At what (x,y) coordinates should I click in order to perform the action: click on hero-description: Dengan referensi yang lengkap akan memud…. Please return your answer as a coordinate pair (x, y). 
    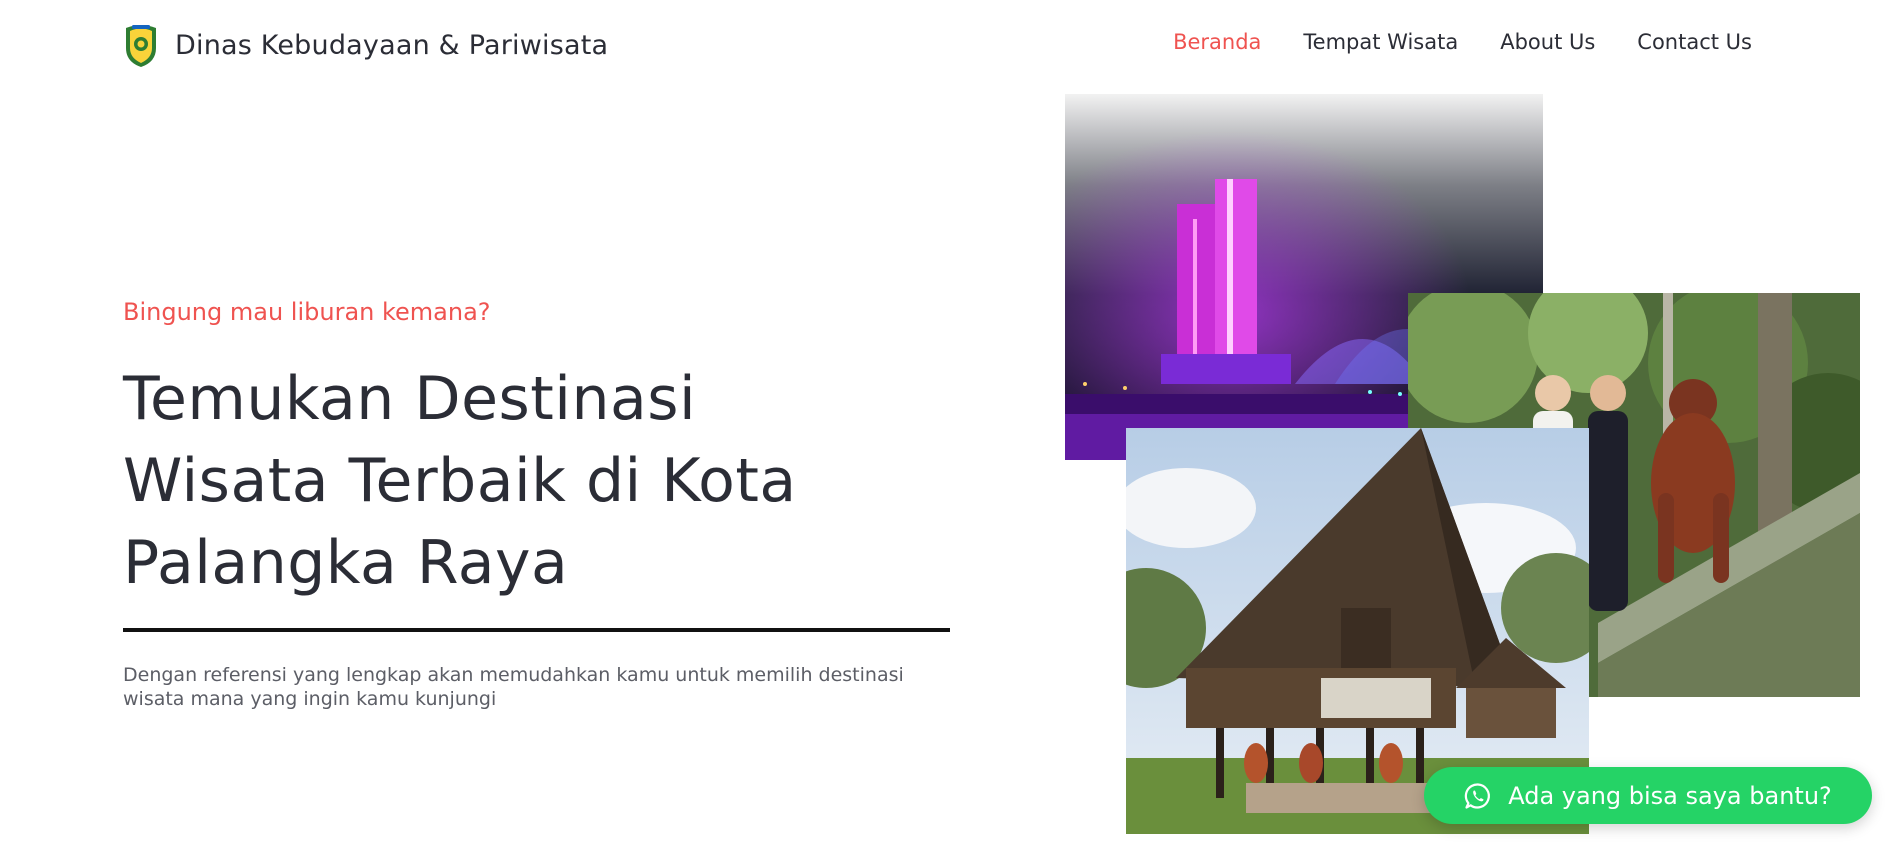
    Looking at the image, I should click on (513, 687).